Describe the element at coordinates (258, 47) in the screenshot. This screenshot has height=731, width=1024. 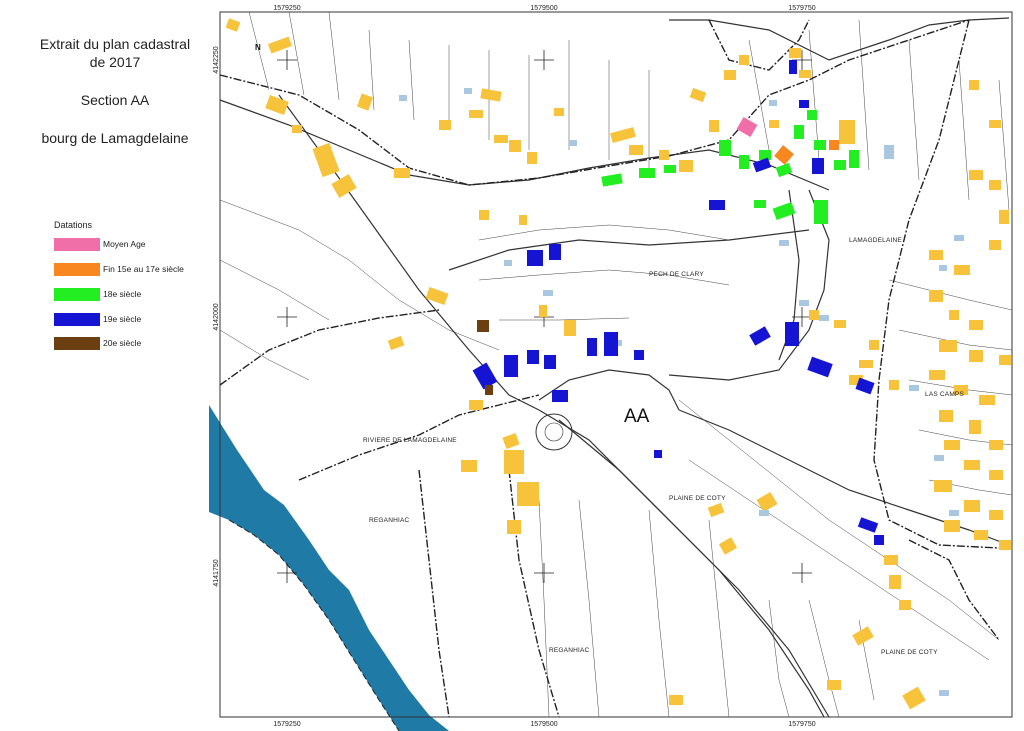
I see `north-arrow-icon: N` at that location.